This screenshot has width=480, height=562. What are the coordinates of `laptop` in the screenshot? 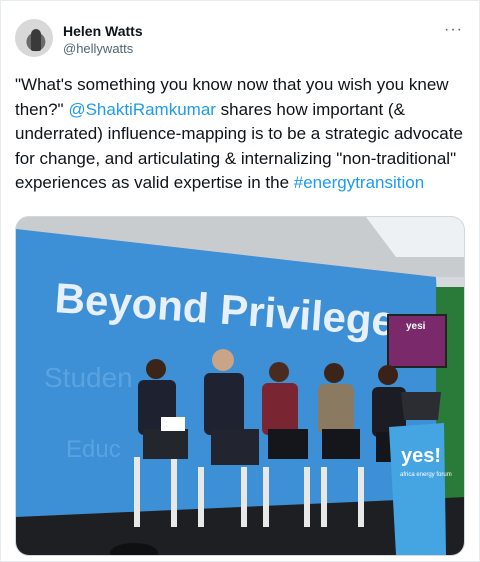 It's located at (421, 406).